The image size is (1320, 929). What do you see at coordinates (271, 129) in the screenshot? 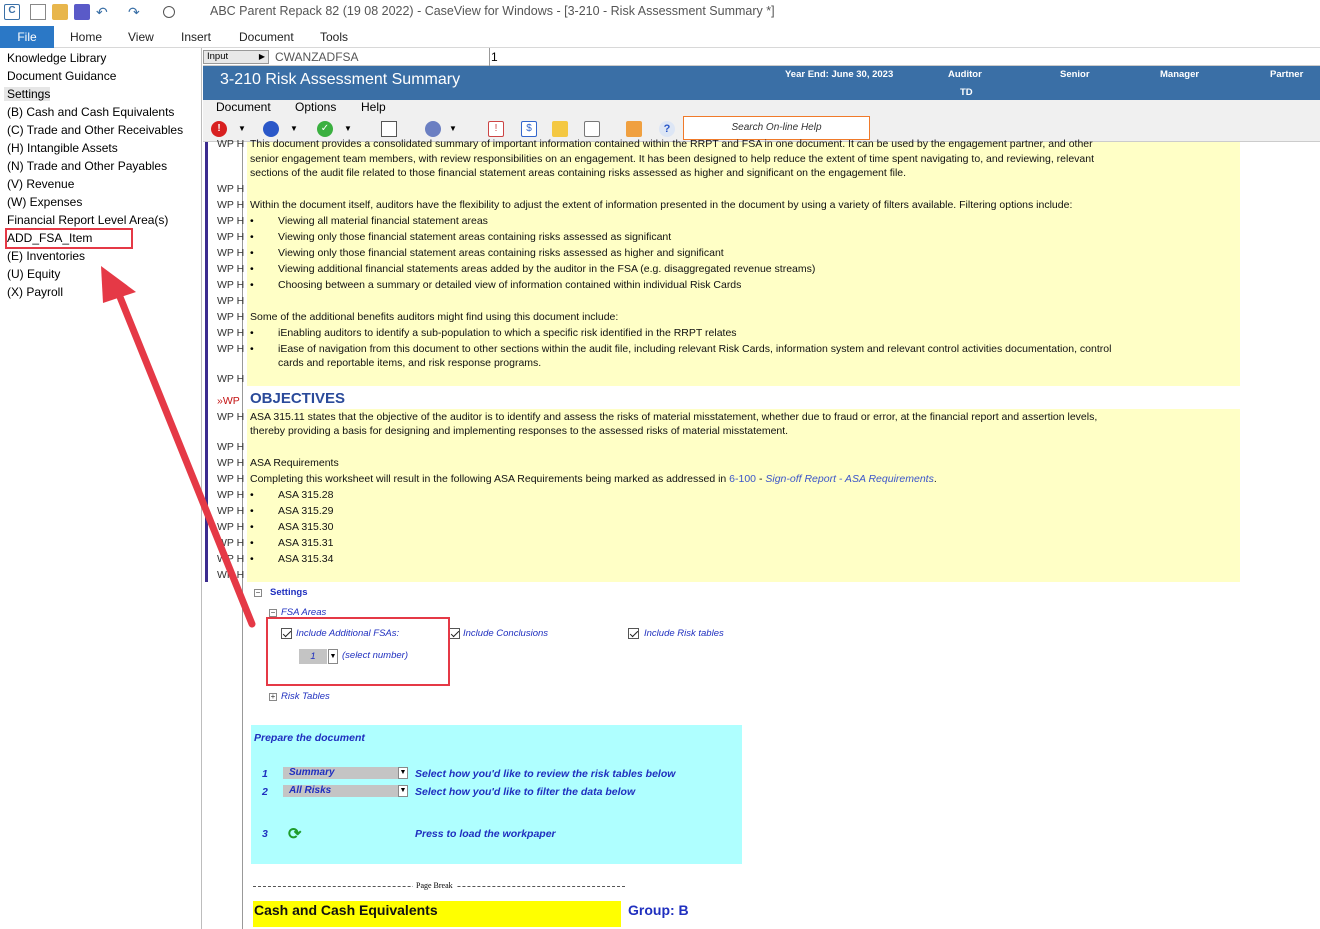
I see `stop-icon` at bounding box center [271, 129].